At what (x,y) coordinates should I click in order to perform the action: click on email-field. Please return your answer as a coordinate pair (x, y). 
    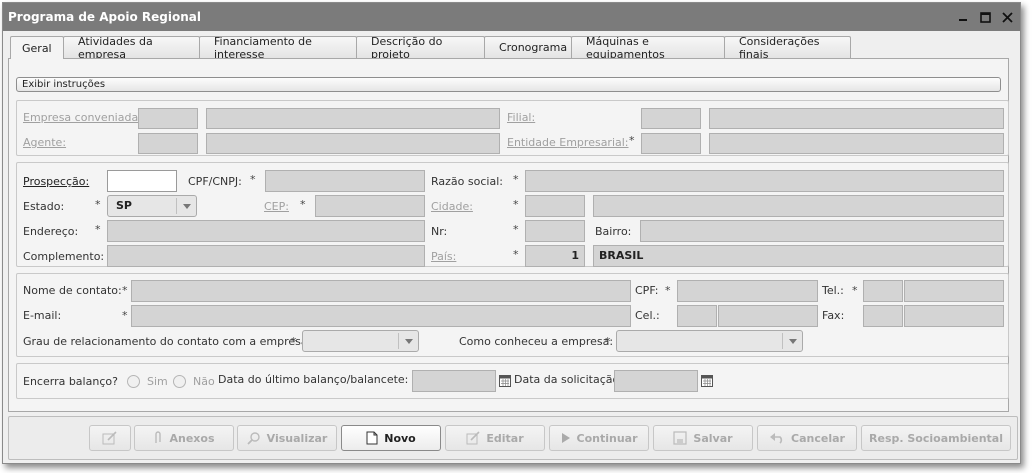
    Looking at the image, I should click on (381, 316).